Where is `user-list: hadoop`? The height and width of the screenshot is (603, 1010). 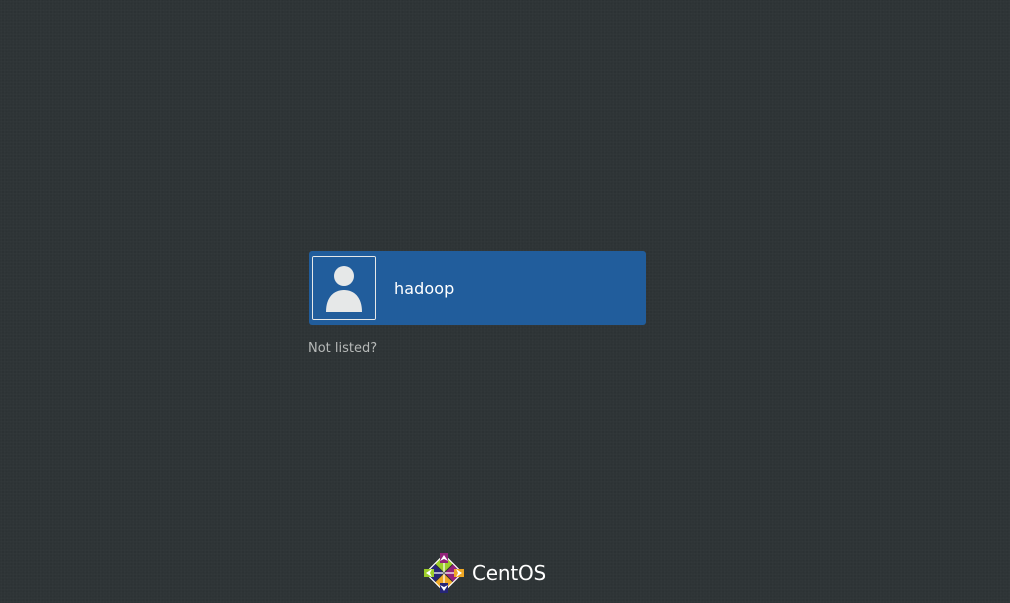 user-list: hadoop is located at coordinates (477, 288).